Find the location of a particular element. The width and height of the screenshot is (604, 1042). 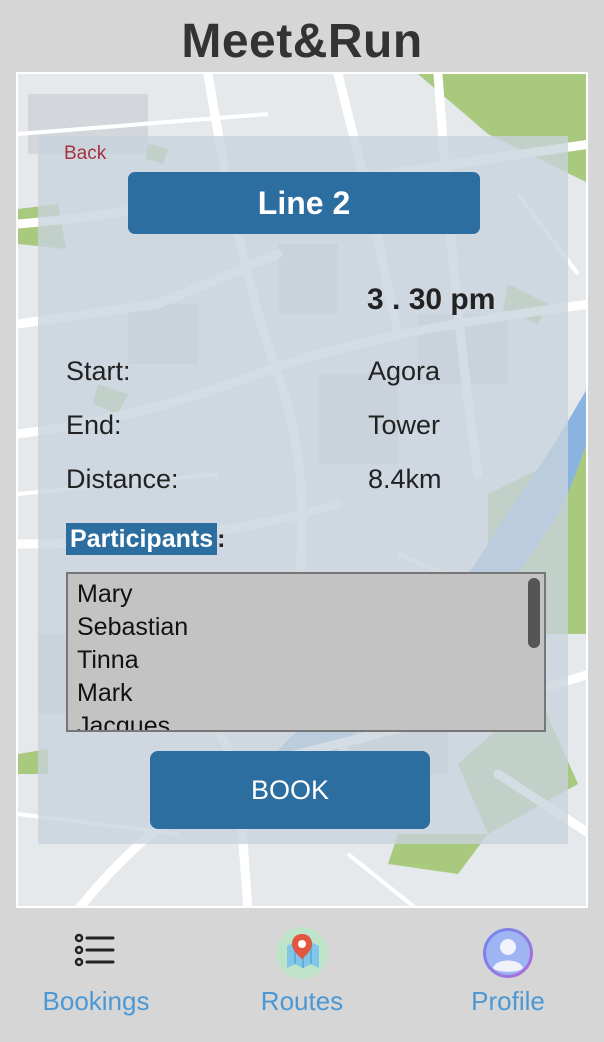

start-value: Agora is located at coordinates (404, 371).